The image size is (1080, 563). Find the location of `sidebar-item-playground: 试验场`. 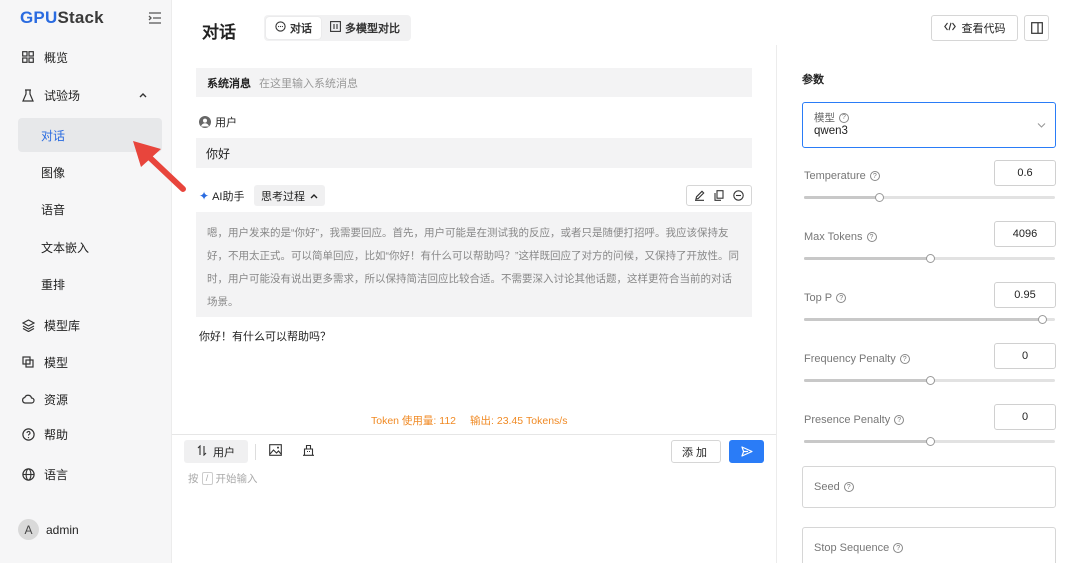

sidebar-item-playground: 试验场 is located at coordinates (86, 95).